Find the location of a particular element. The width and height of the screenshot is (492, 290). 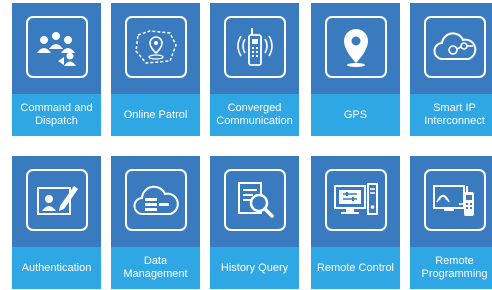

computer-control-icon is located at coordinates (355, 200).